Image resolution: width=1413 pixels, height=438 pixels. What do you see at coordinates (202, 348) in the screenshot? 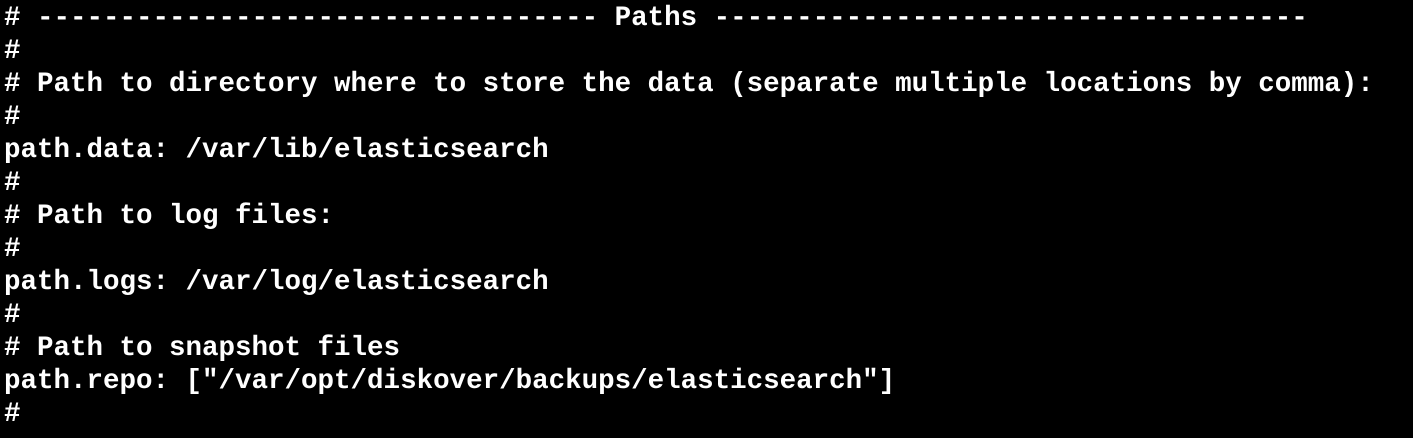
I see `path-repo-comment: # Path to snapshot files` at bounding box center [202, 348].